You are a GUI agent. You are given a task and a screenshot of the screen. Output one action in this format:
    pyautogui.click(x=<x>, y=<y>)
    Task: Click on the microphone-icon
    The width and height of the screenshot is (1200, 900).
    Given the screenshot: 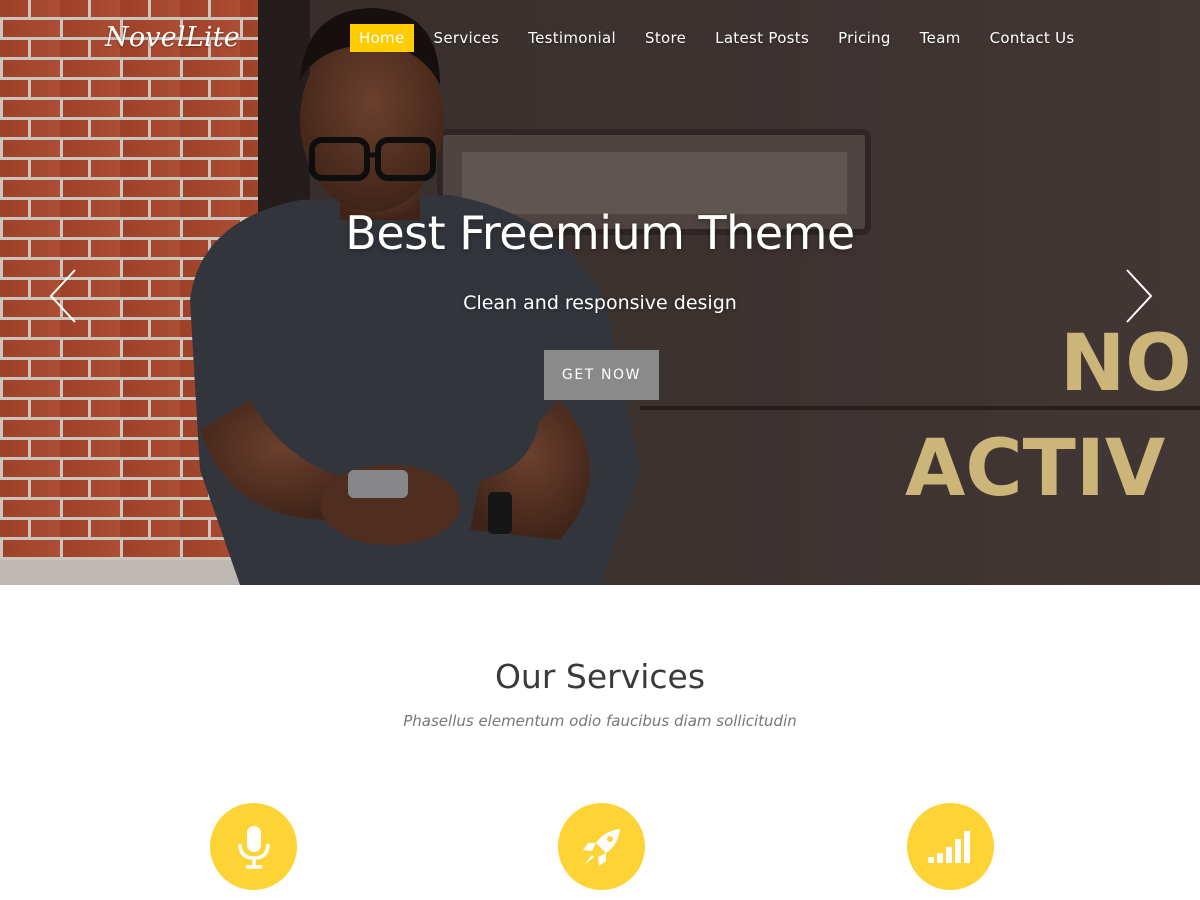 What is the action you would take?
    pyautogui.click(x=253, y=847)
    